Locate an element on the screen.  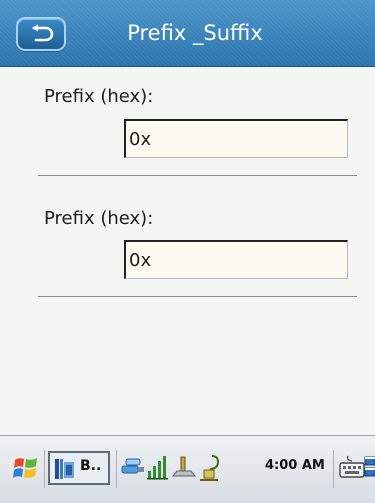
back-arrow-icon is located at coordinates (43, 33).